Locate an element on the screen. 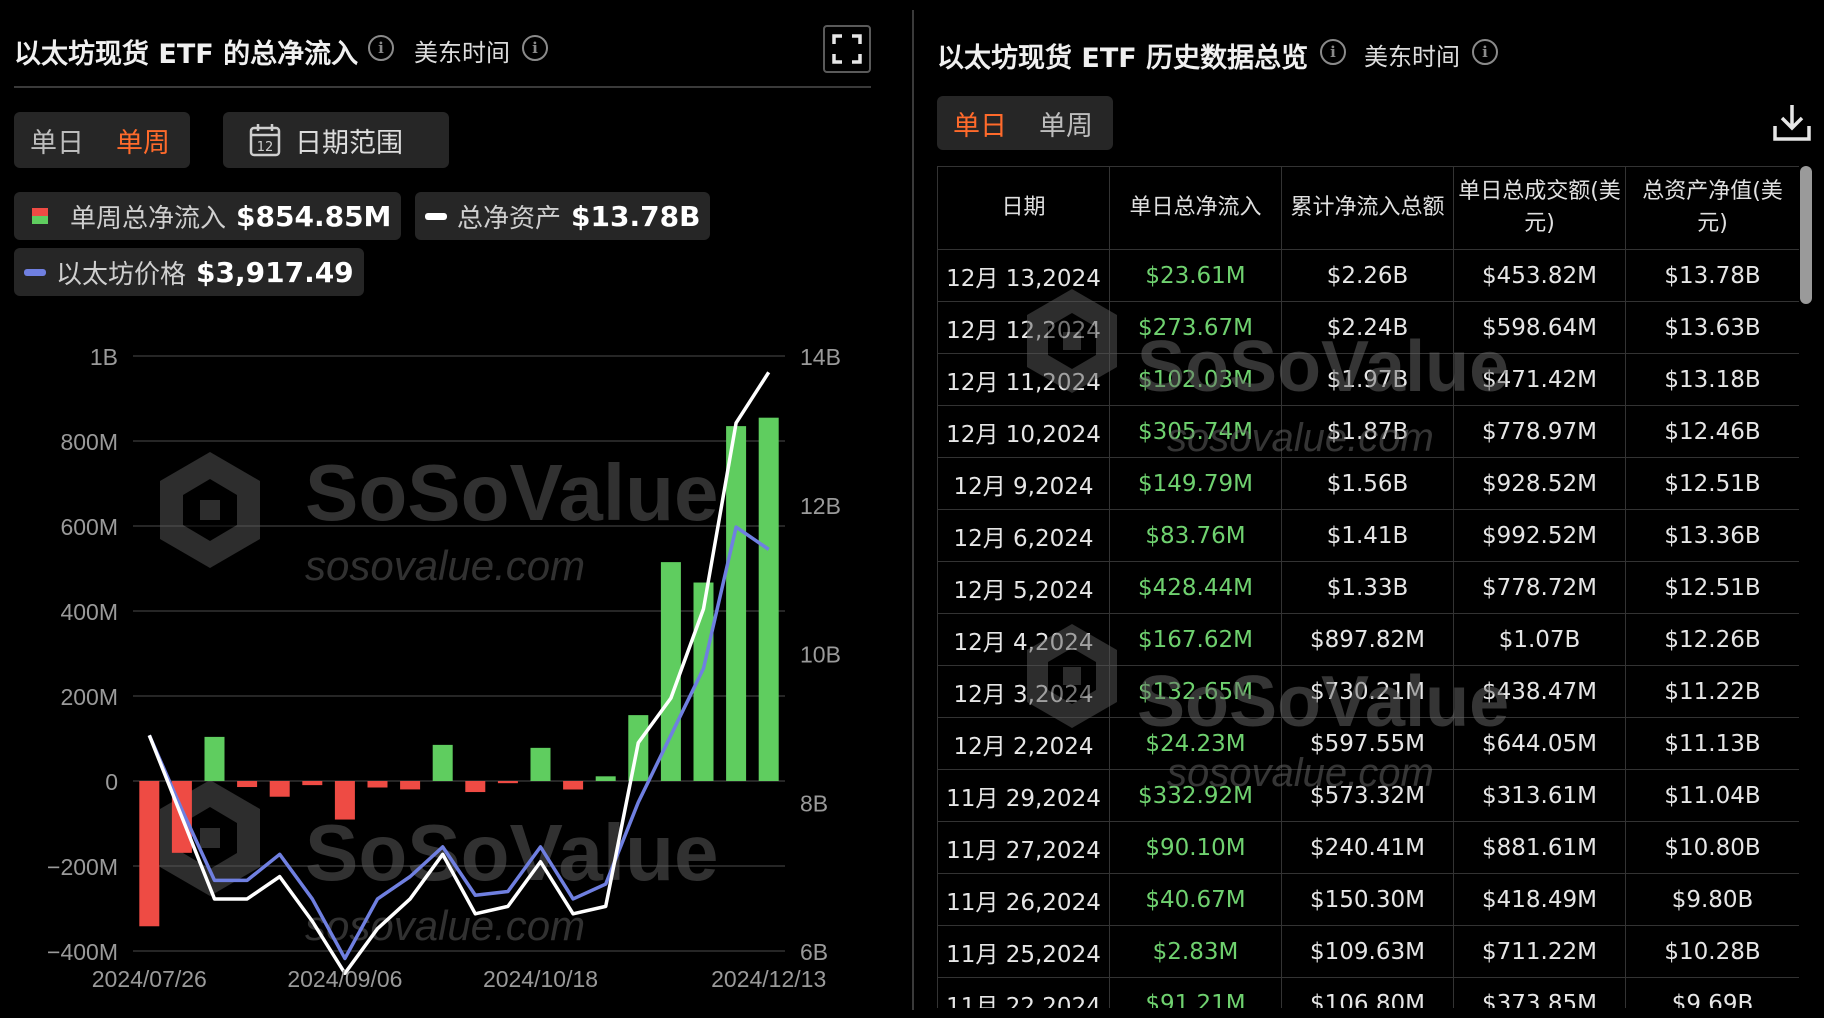 The height and width of the screenshot is (1018, 1824). left-header-divider is located at coordinates (442, 87).